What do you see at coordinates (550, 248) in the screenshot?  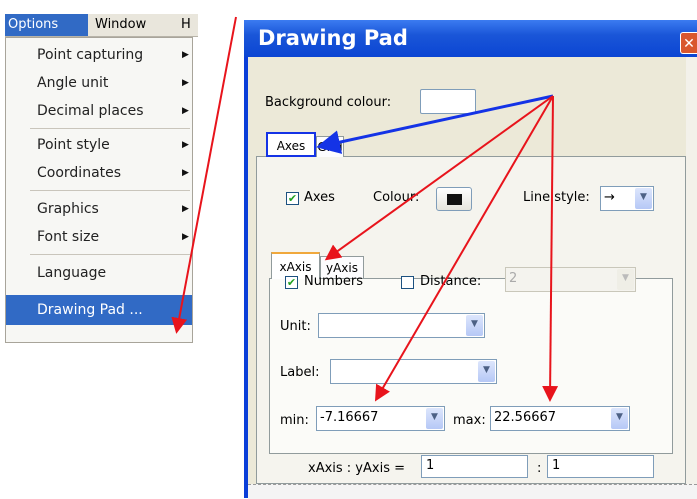 I see `arrow-to-max-value` at bounding box center [550, 248].